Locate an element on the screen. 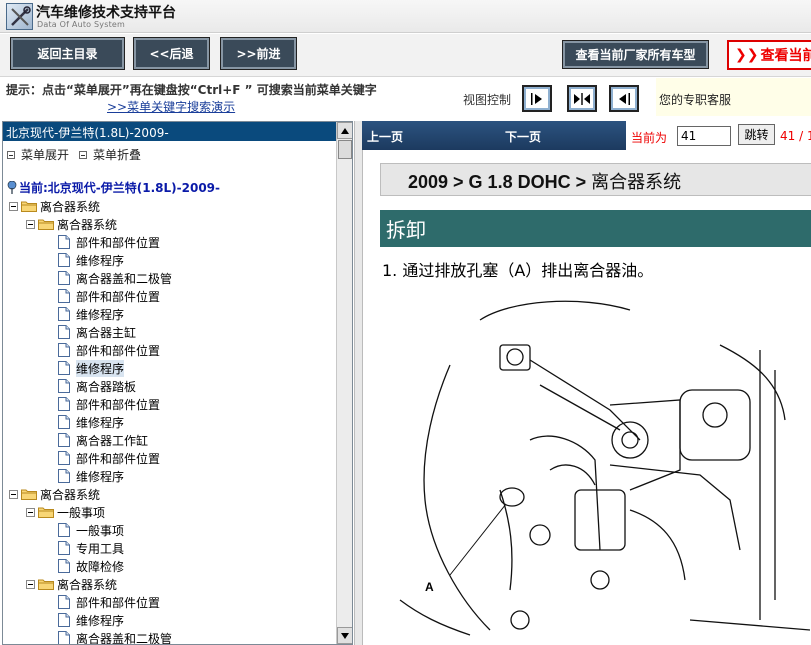 This screenshot has height=645, width=811. prev-page-link: 上一页 is located at coordinates (385, 136).